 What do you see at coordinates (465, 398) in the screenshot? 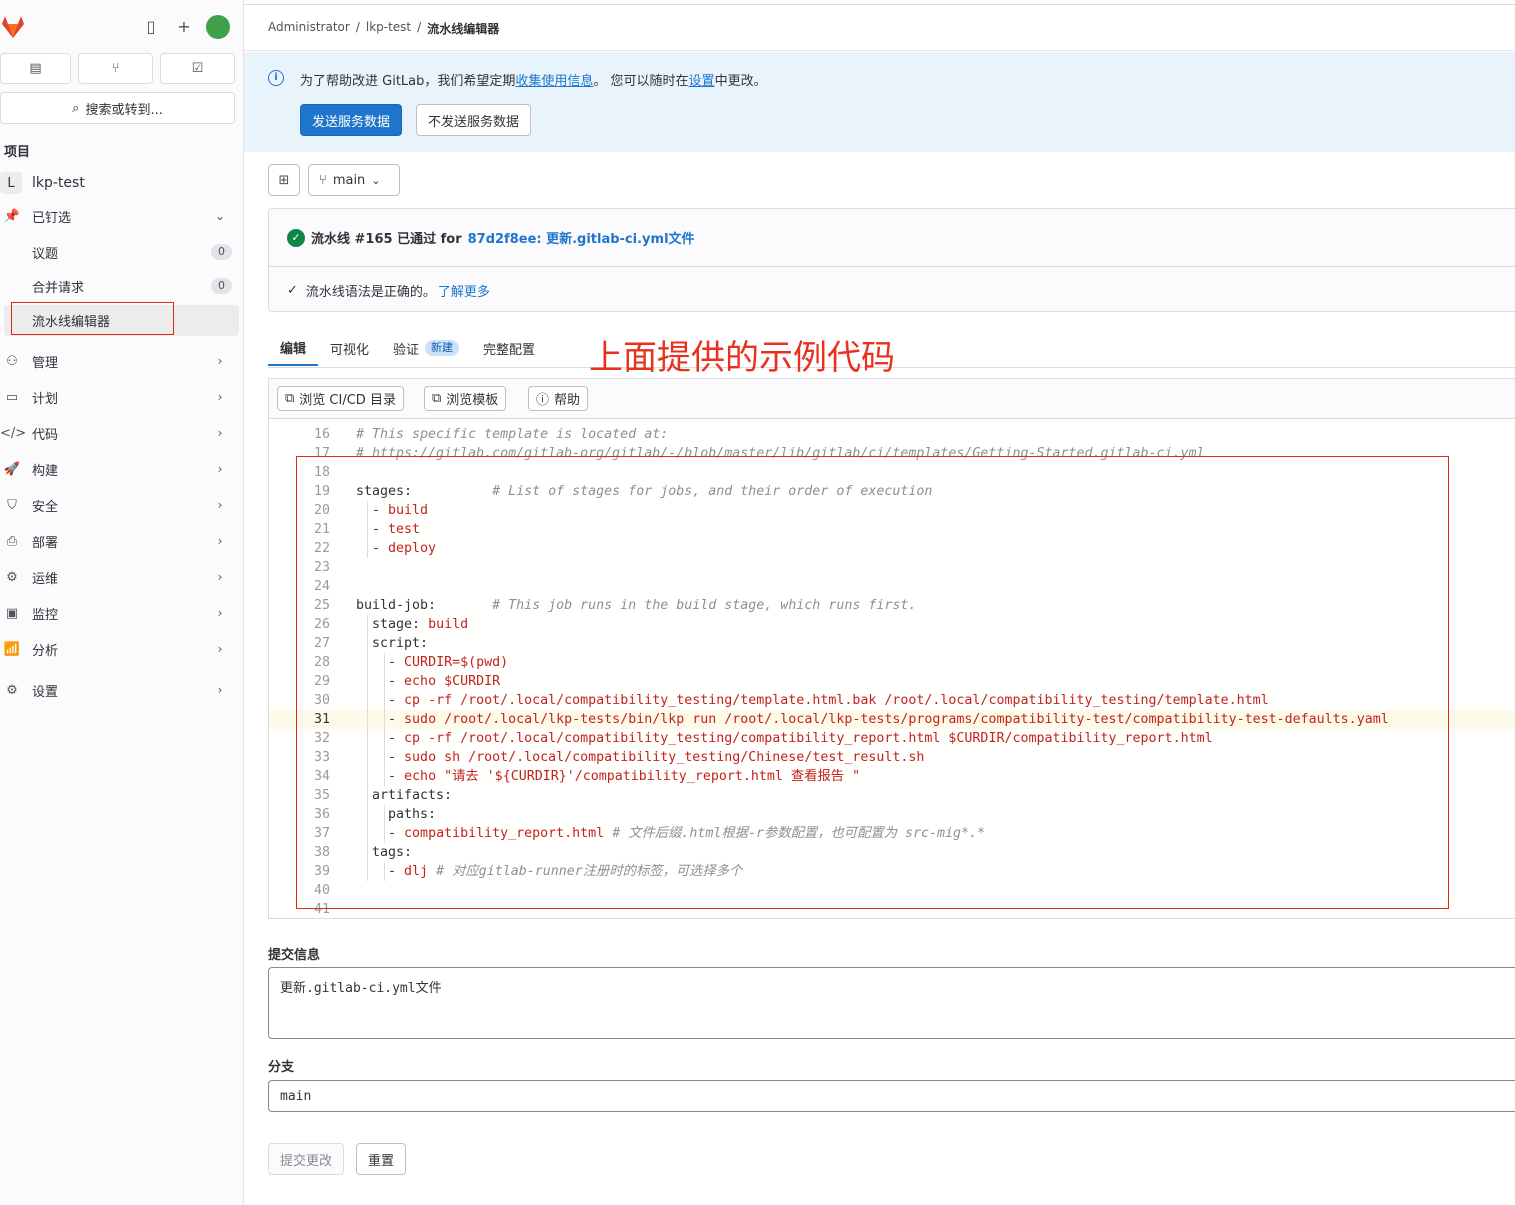
I see `browse-templates-button: ⧉ 浏览模板` at bounding box center [465, 398].